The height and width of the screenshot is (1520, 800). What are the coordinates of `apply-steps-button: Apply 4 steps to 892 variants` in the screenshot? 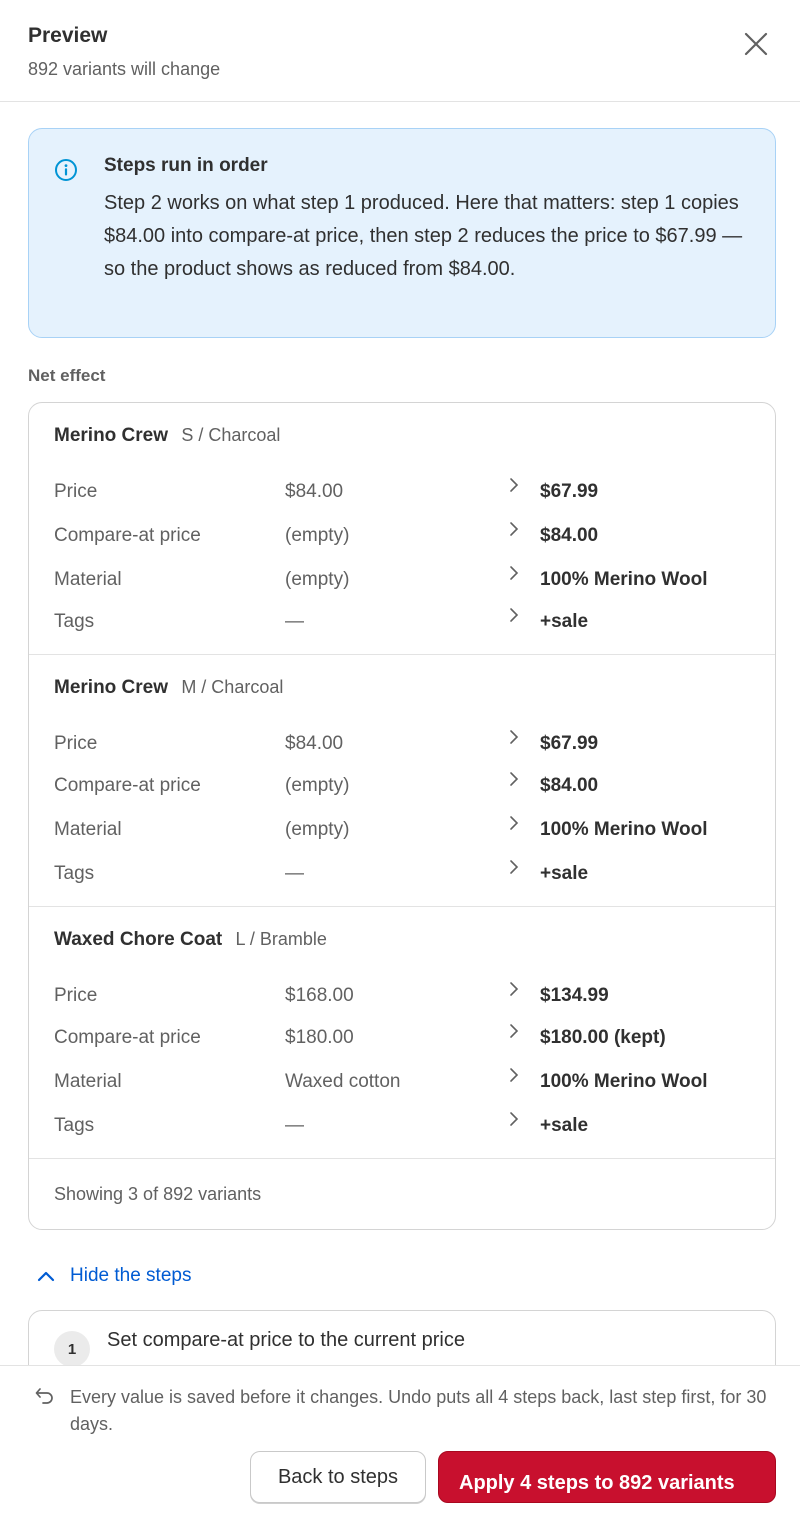 It's located at (607, 1477).